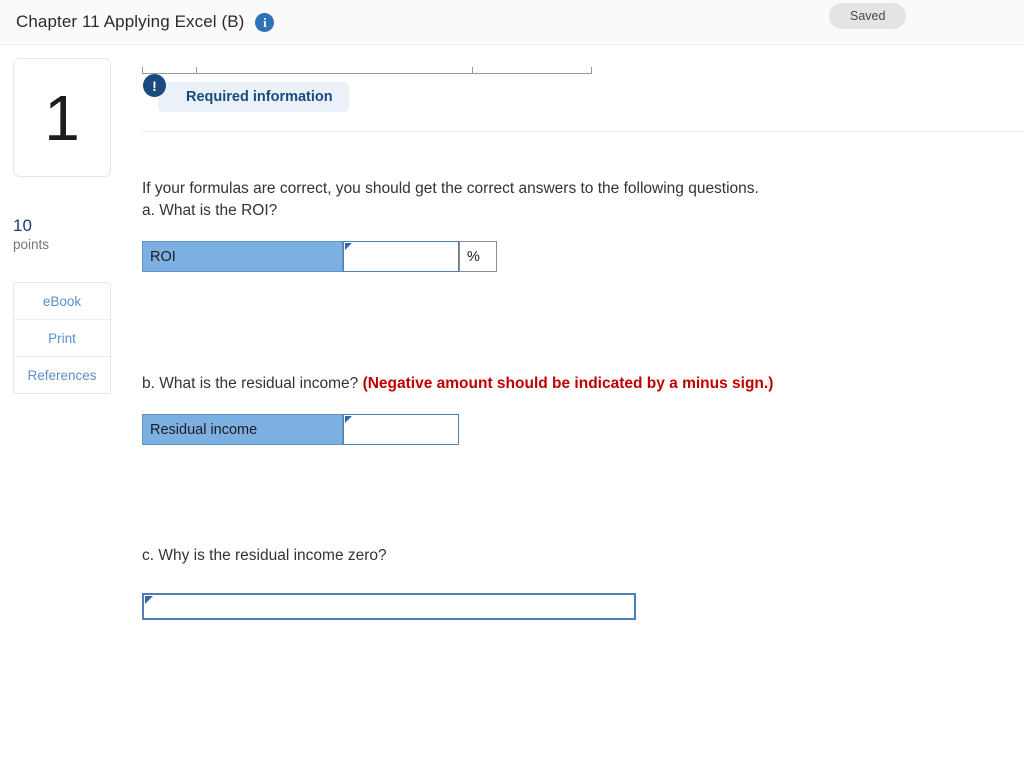 This screenshot has width=1024, height=775. I want to click on info-icon: i, so click(265, 22).